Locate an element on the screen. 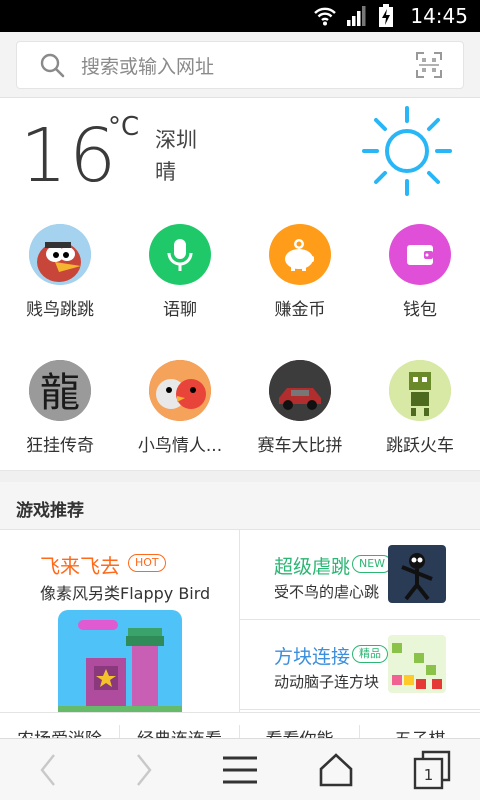 Image resolution: width=480 pixels, height=800 pixels. app-kuanggua: 龍 狂挂传奇 is located at coordinates (60, 401).